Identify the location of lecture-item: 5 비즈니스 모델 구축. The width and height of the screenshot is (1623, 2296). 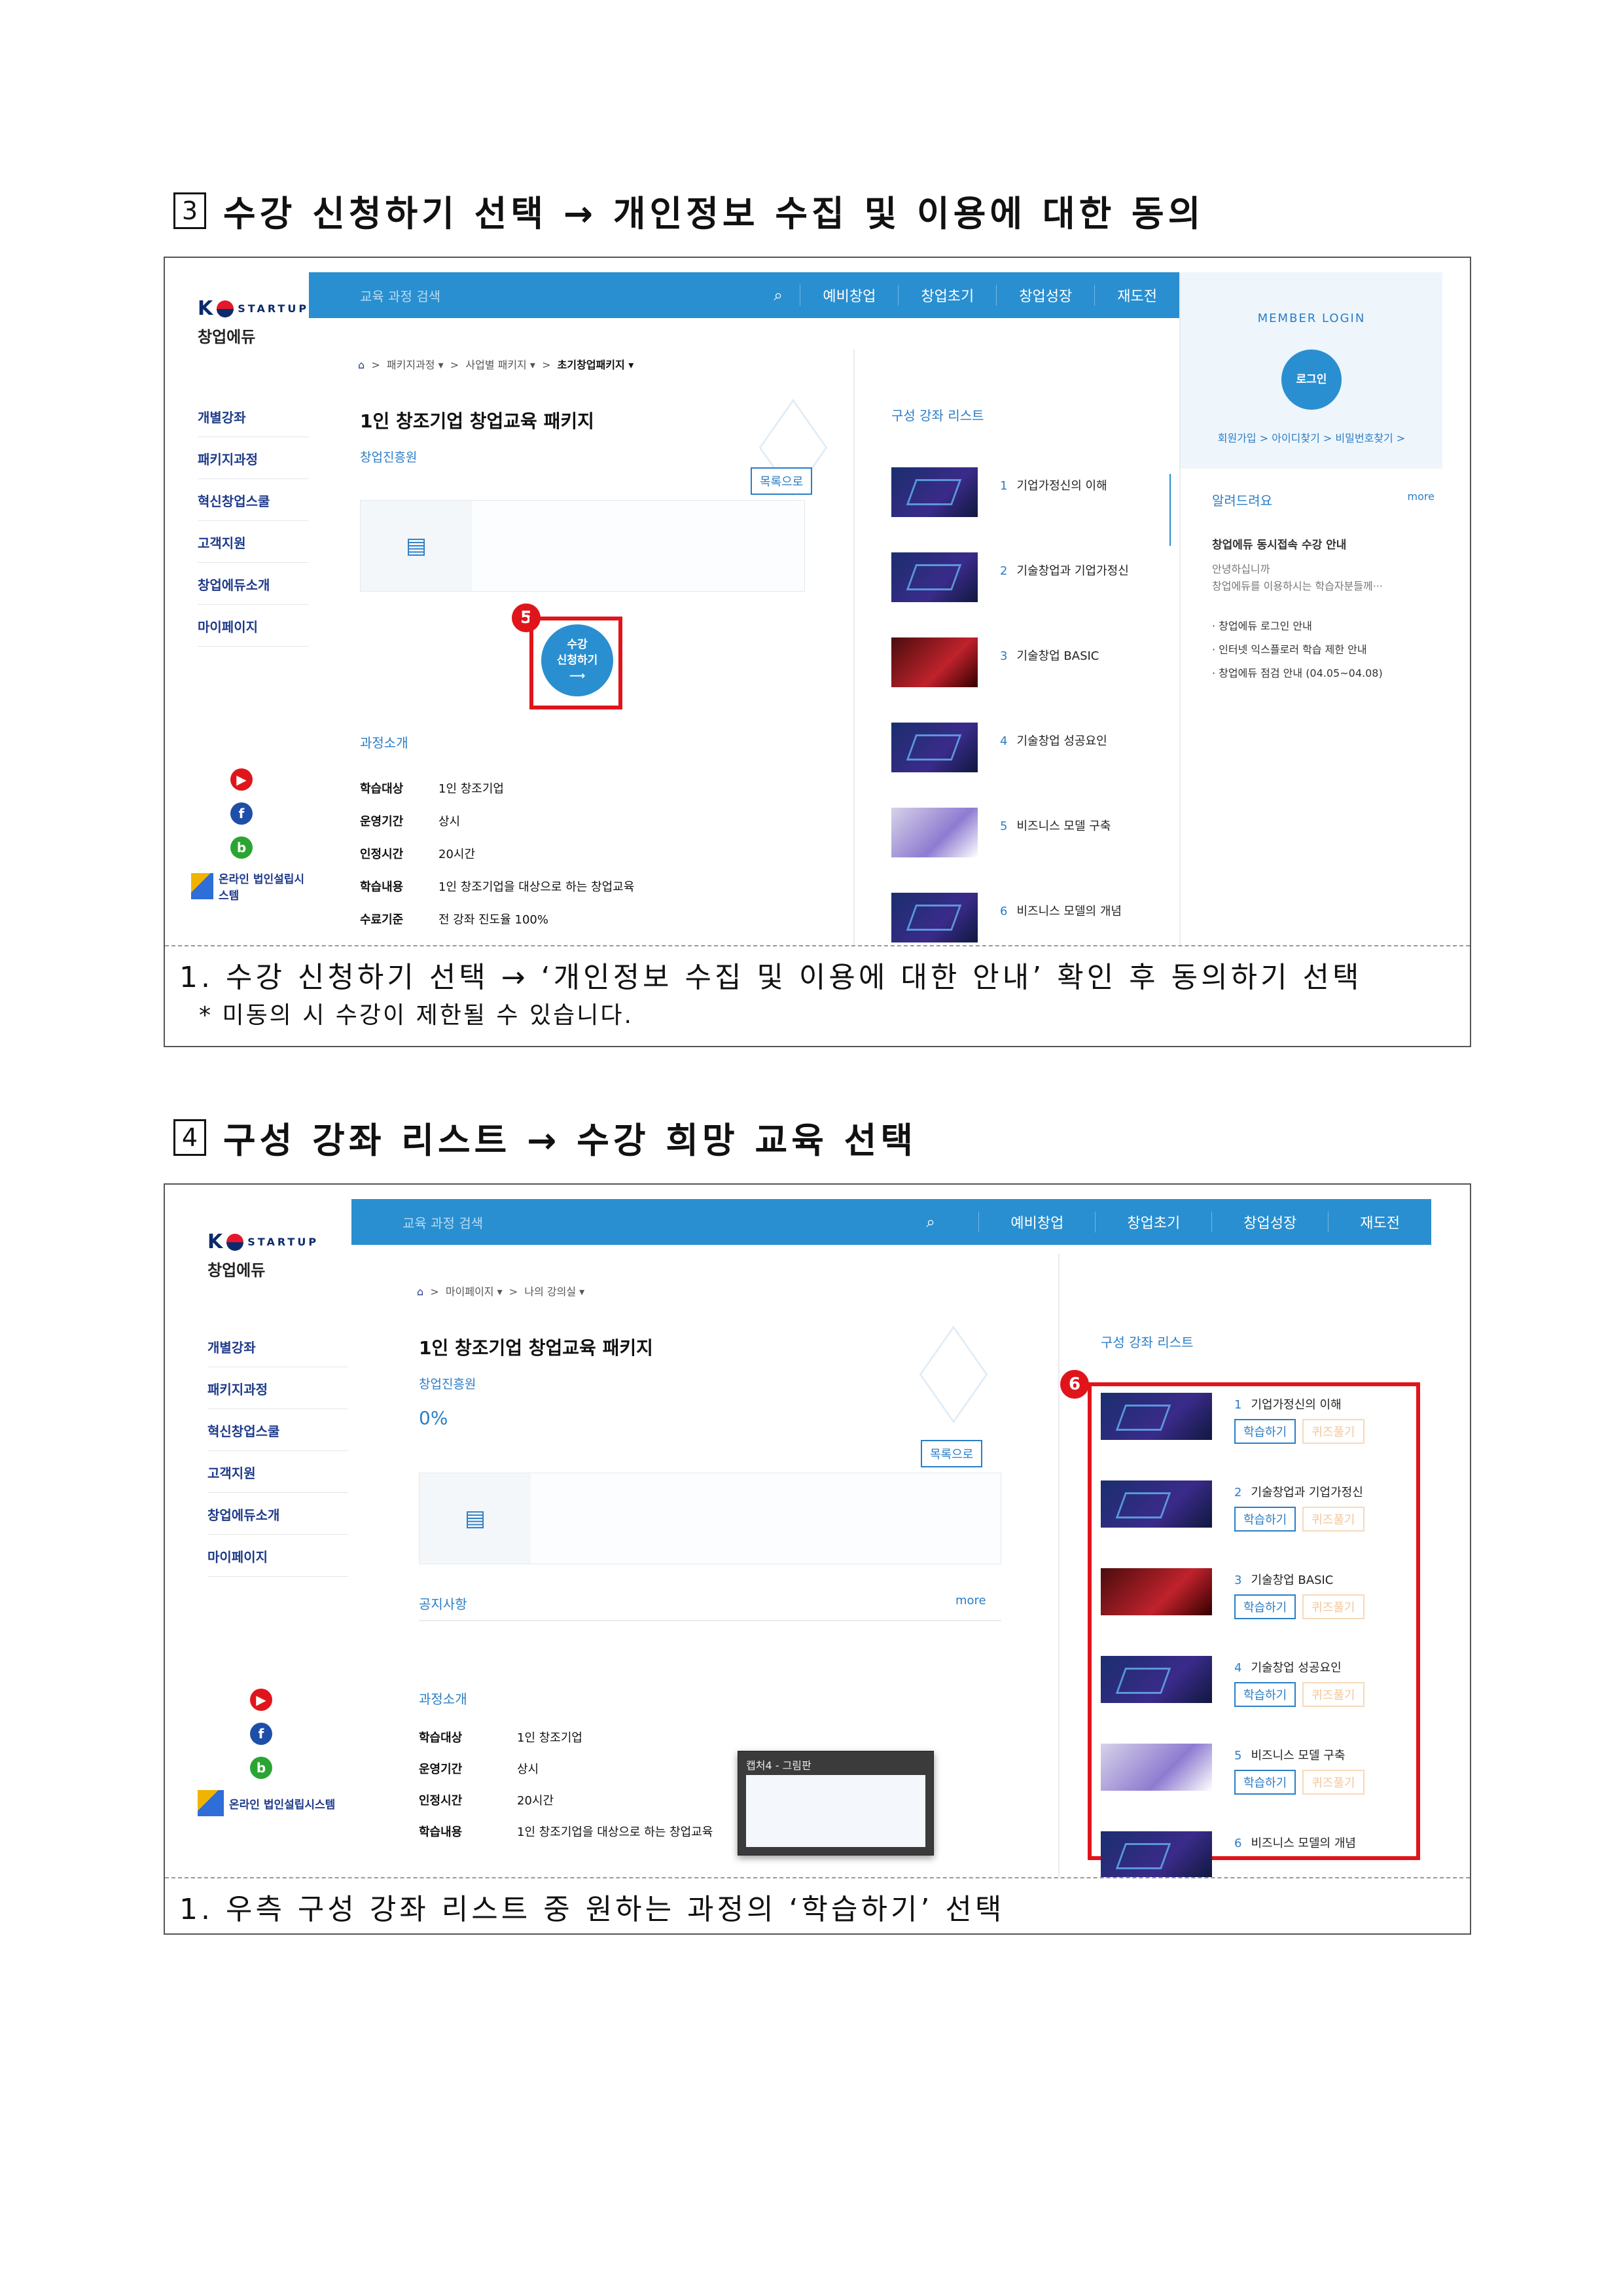
(1001, 832).